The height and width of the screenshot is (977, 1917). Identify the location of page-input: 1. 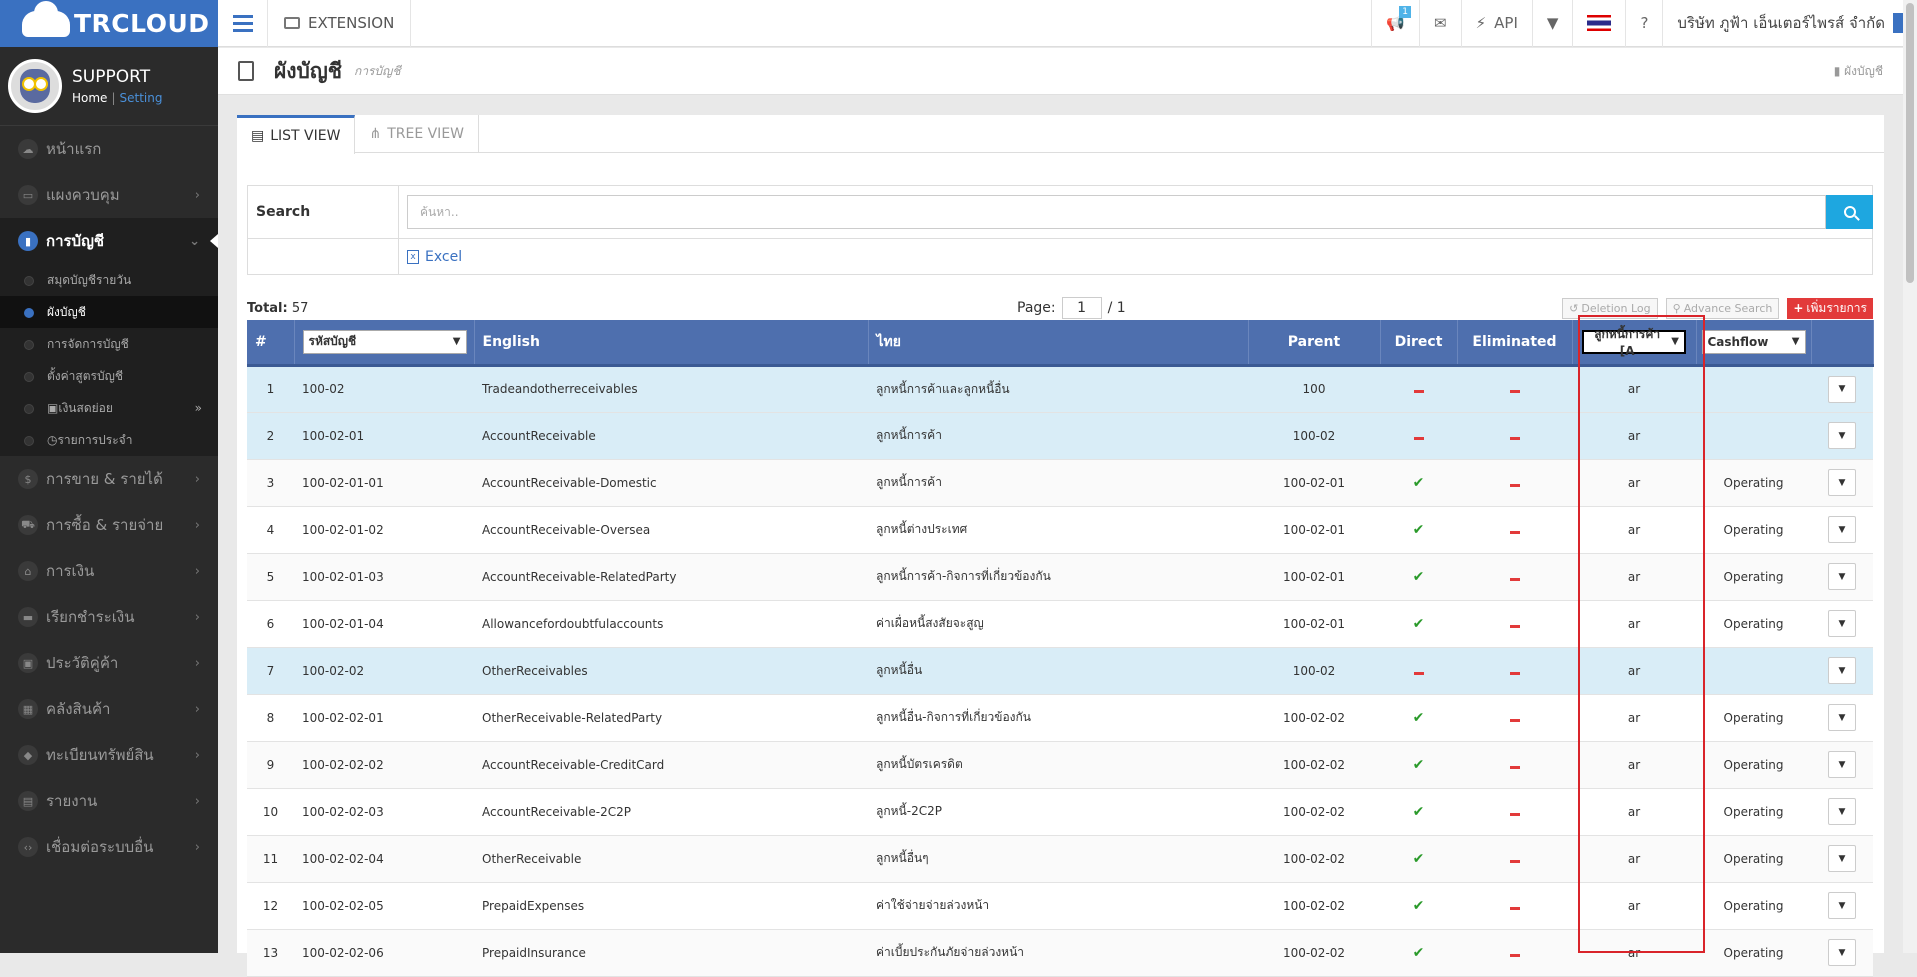
(1081, 308).